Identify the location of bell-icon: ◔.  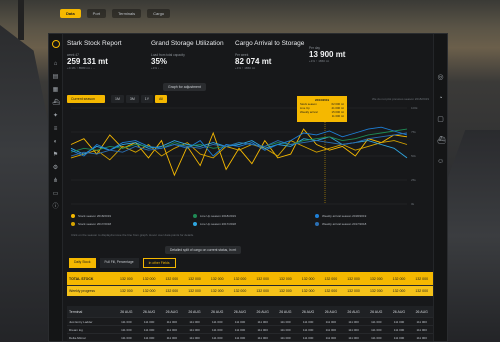
(440, 98).